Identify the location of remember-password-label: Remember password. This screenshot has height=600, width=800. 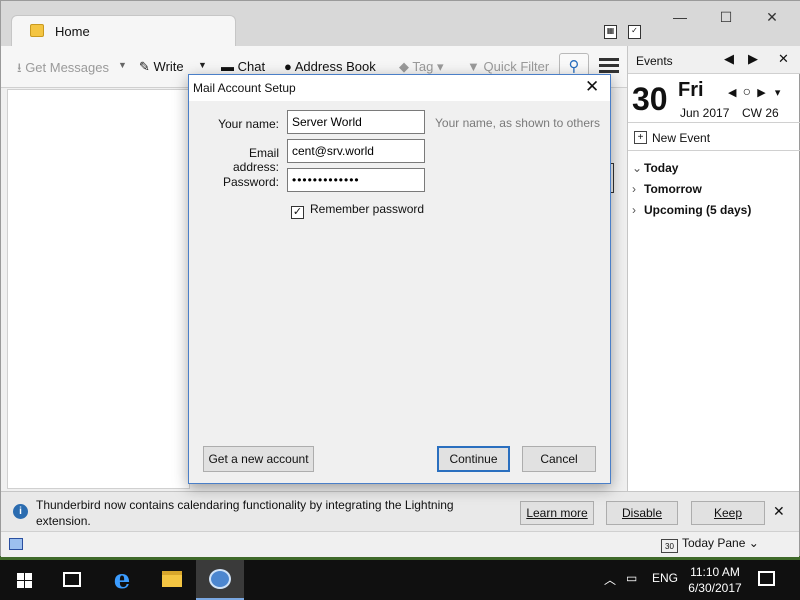
(367, 209).